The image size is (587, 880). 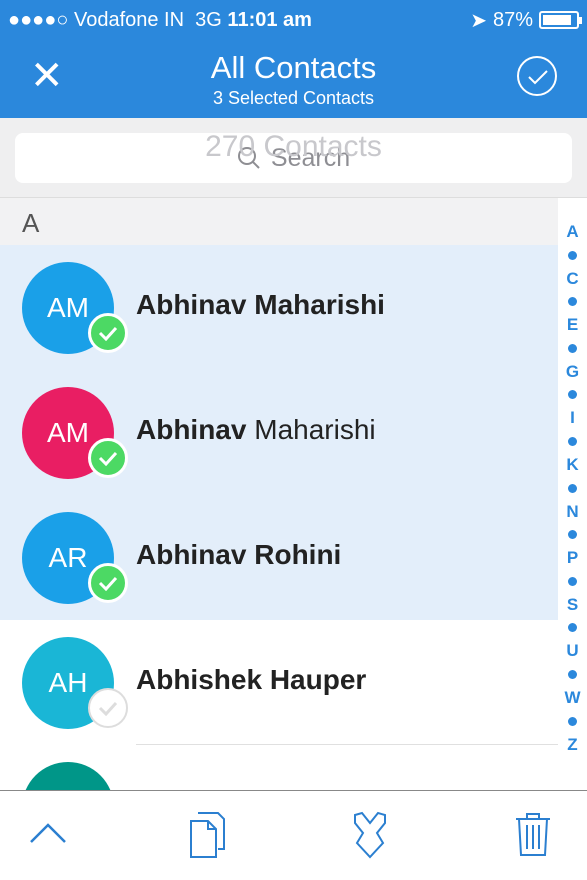 I want to click on bottom-toolbar, so click(x=293, y=835).